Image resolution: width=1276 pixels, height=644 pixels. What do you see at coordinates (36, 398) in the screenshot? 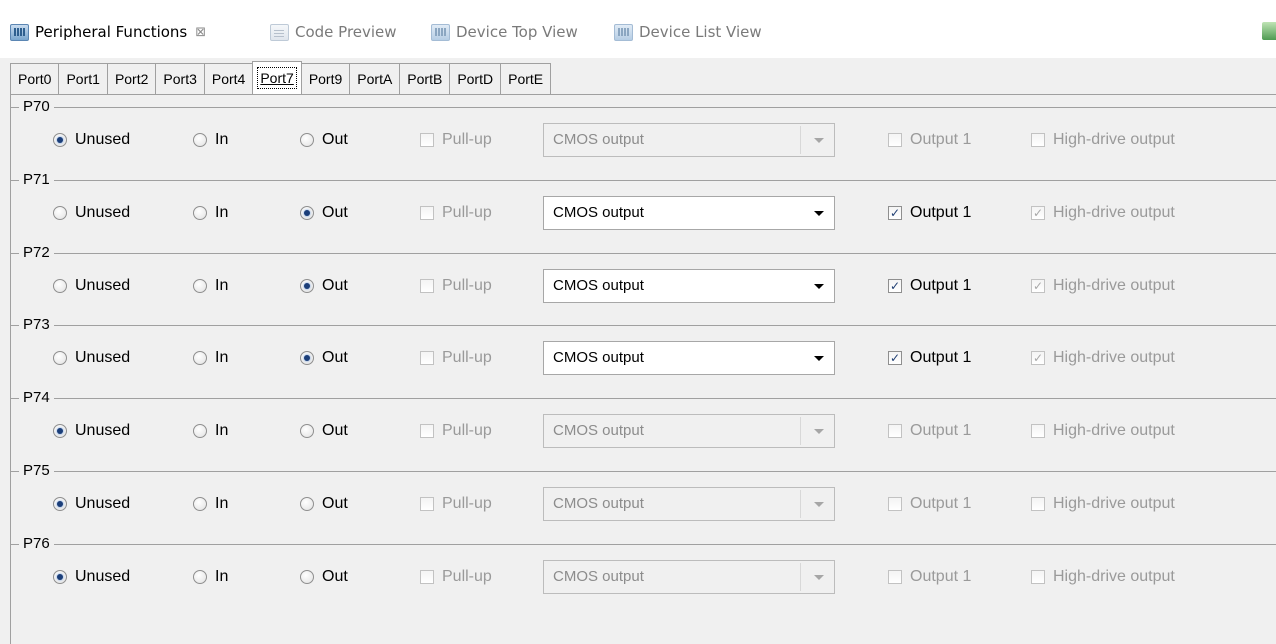
I see `pin-name: P74` at bounding box center [36, 398].